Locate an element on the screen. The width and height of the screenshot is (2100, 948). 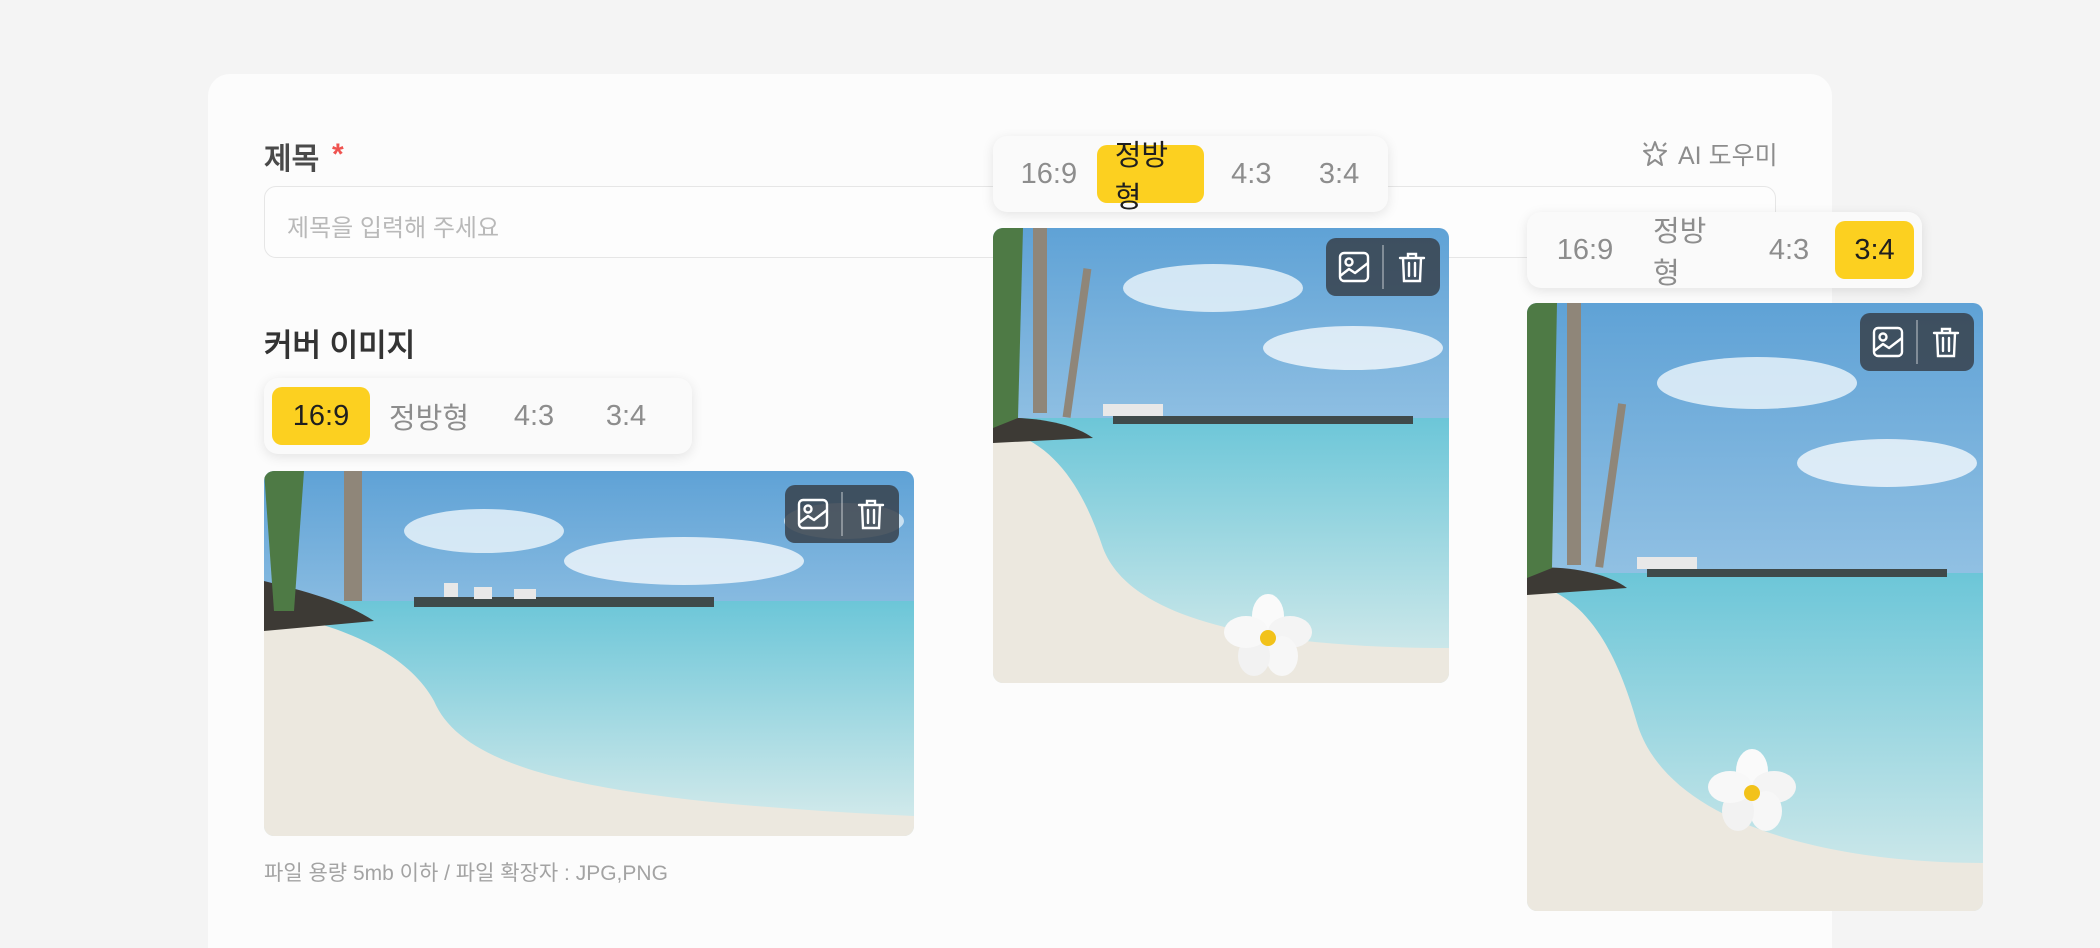
ratio-selector-16-9: 16:9 정방형 4:3 3:4 is located at coordinates (478, 416).